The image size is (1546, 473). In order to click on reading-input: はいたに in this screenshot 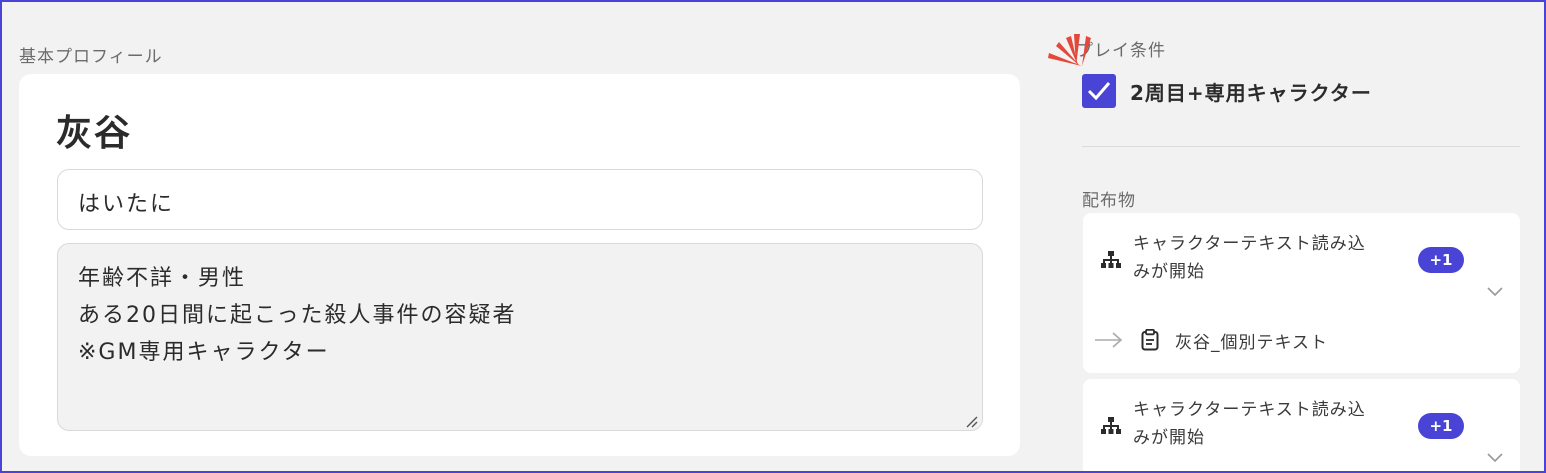, I will do `click(520, 199)`.